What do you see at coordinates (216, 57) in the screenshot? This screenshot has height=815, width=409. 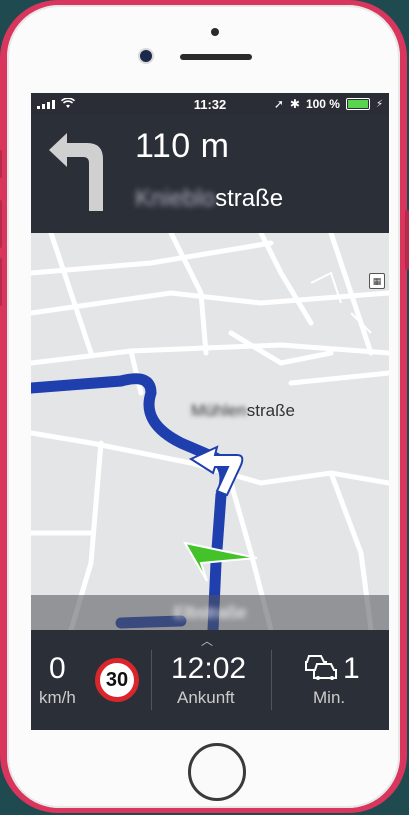 I see `earpiece-speaker` at bounding box center [216, 57].